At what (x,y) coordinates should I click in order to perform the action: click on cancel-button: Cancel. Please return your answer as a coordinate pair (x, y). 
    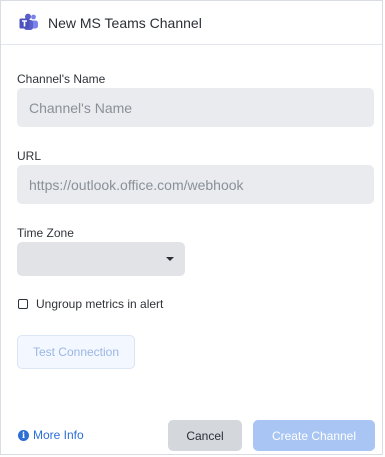
    Looking at the image, I should click on (205, 435).